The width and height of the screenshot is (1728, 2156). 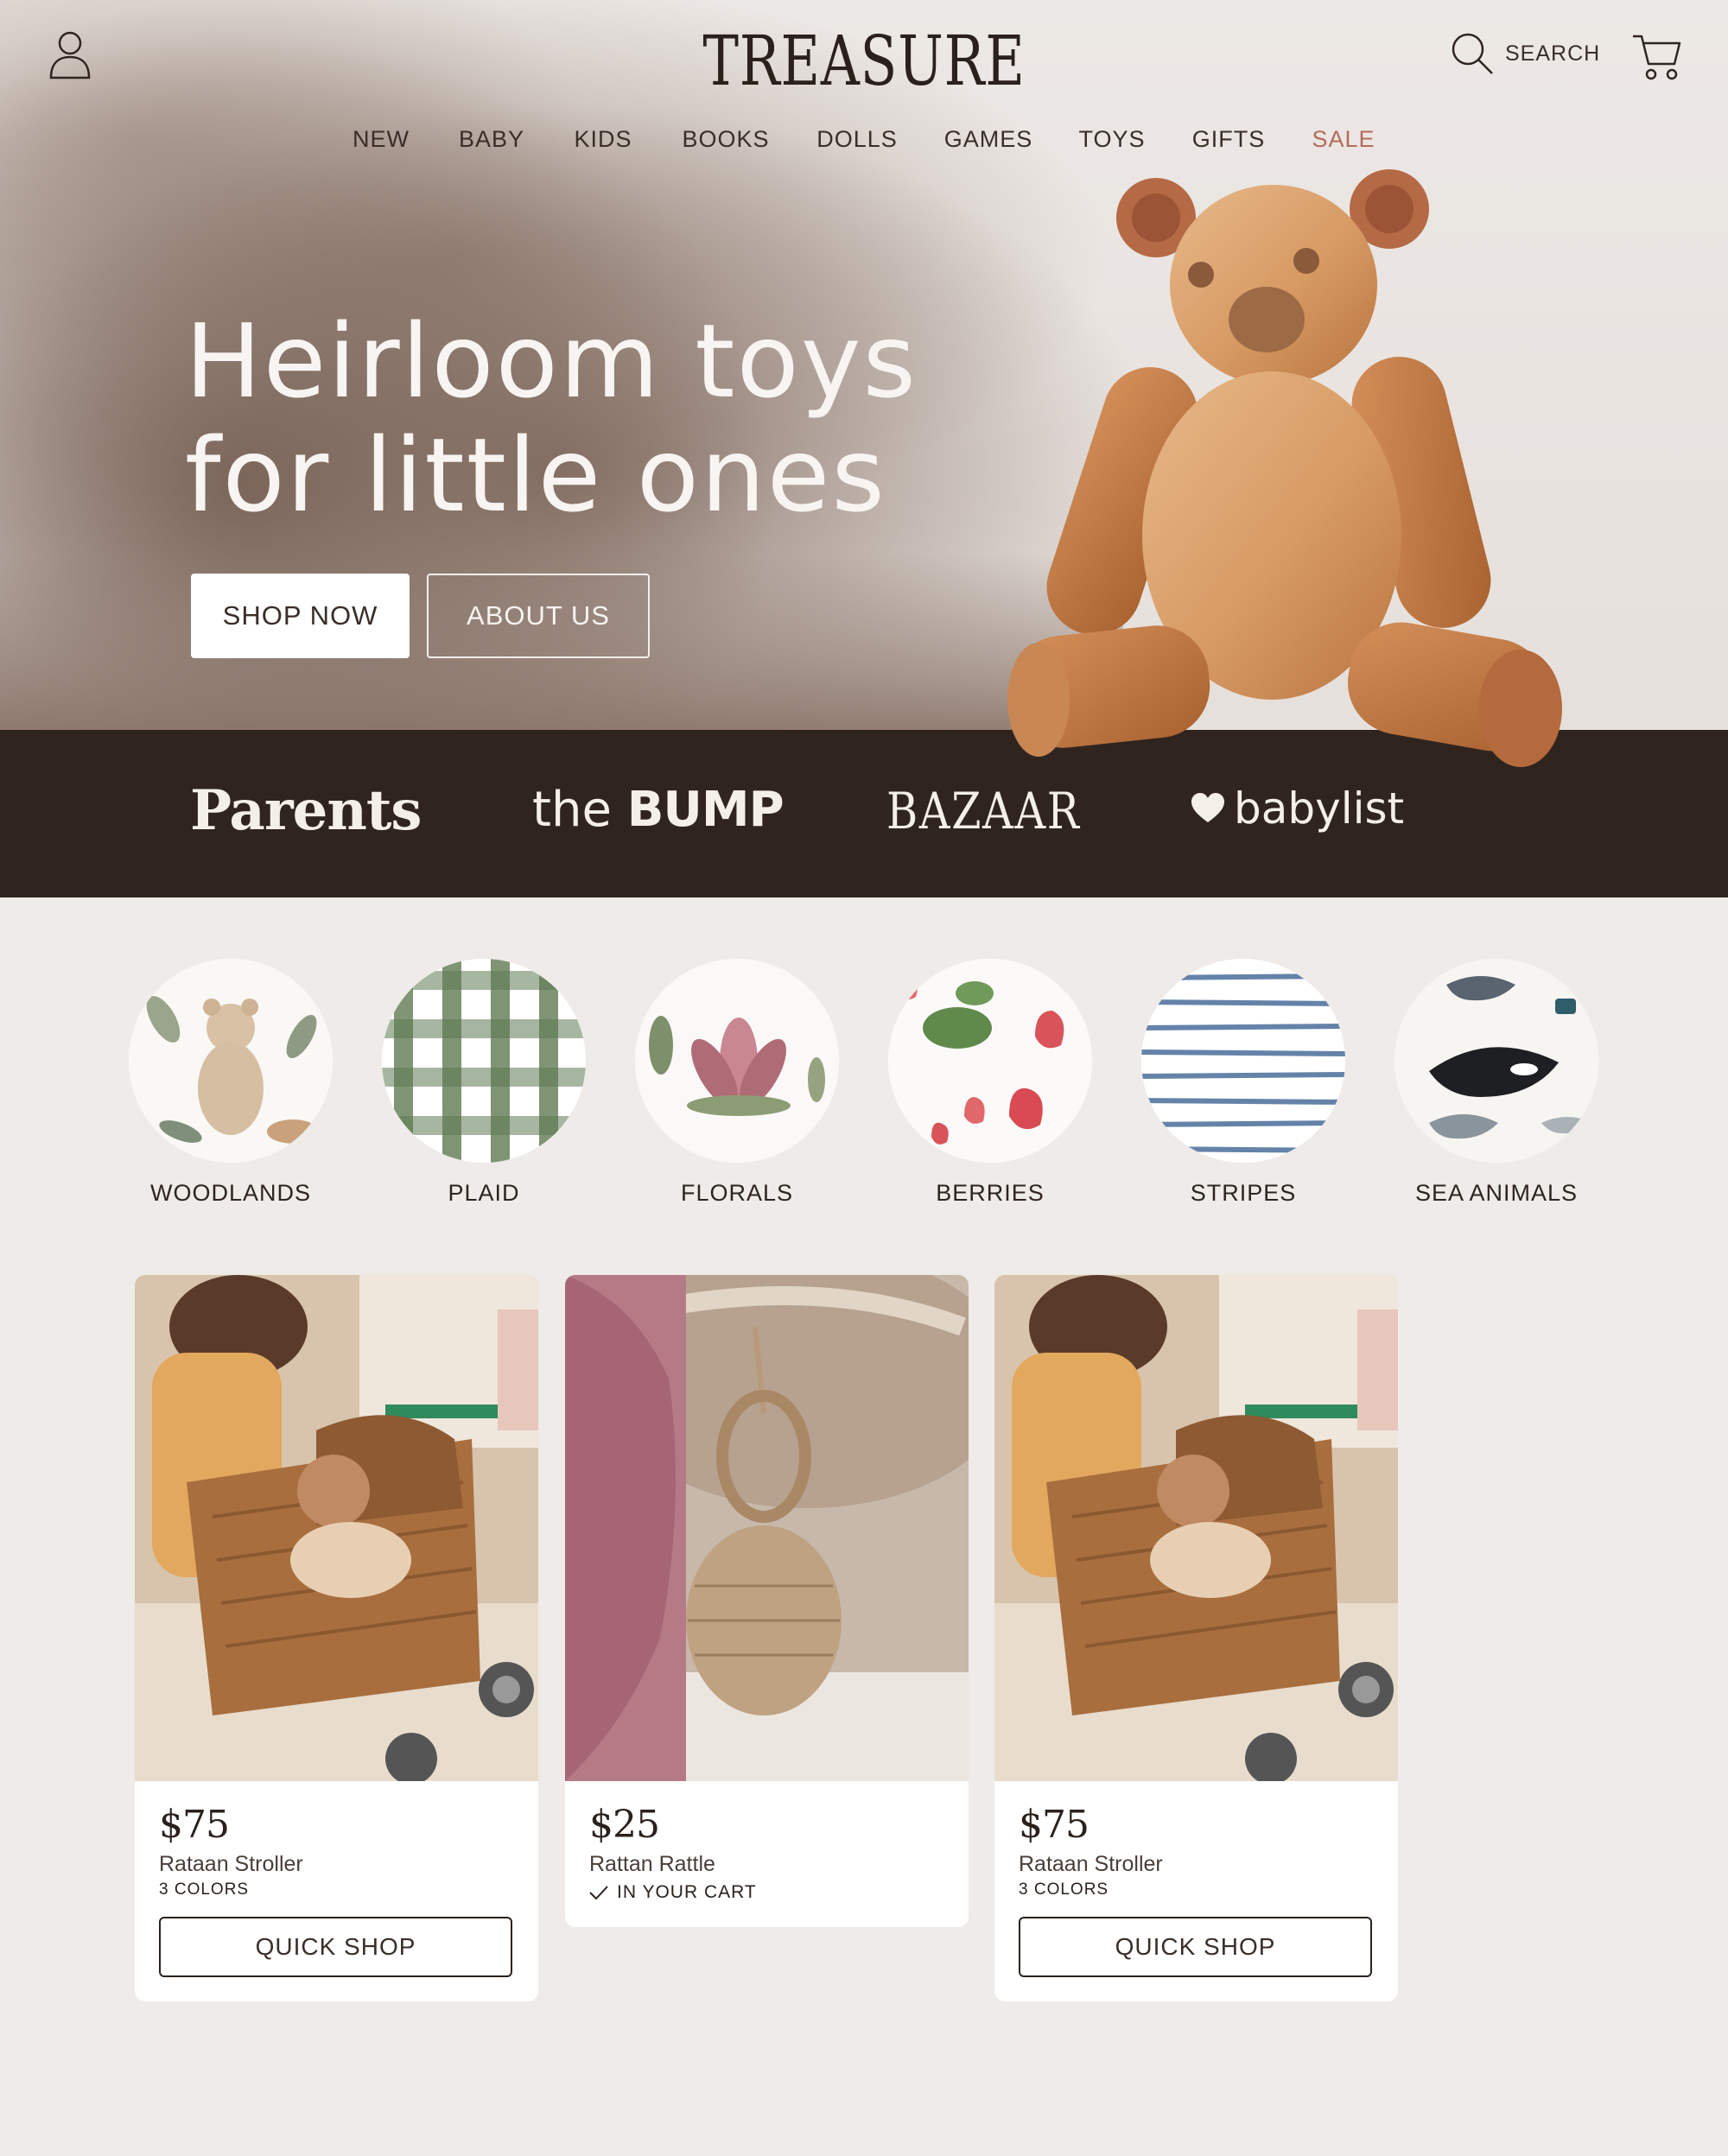 I want to click on category-florals: FLORALS, so click(x=737, y=1083).